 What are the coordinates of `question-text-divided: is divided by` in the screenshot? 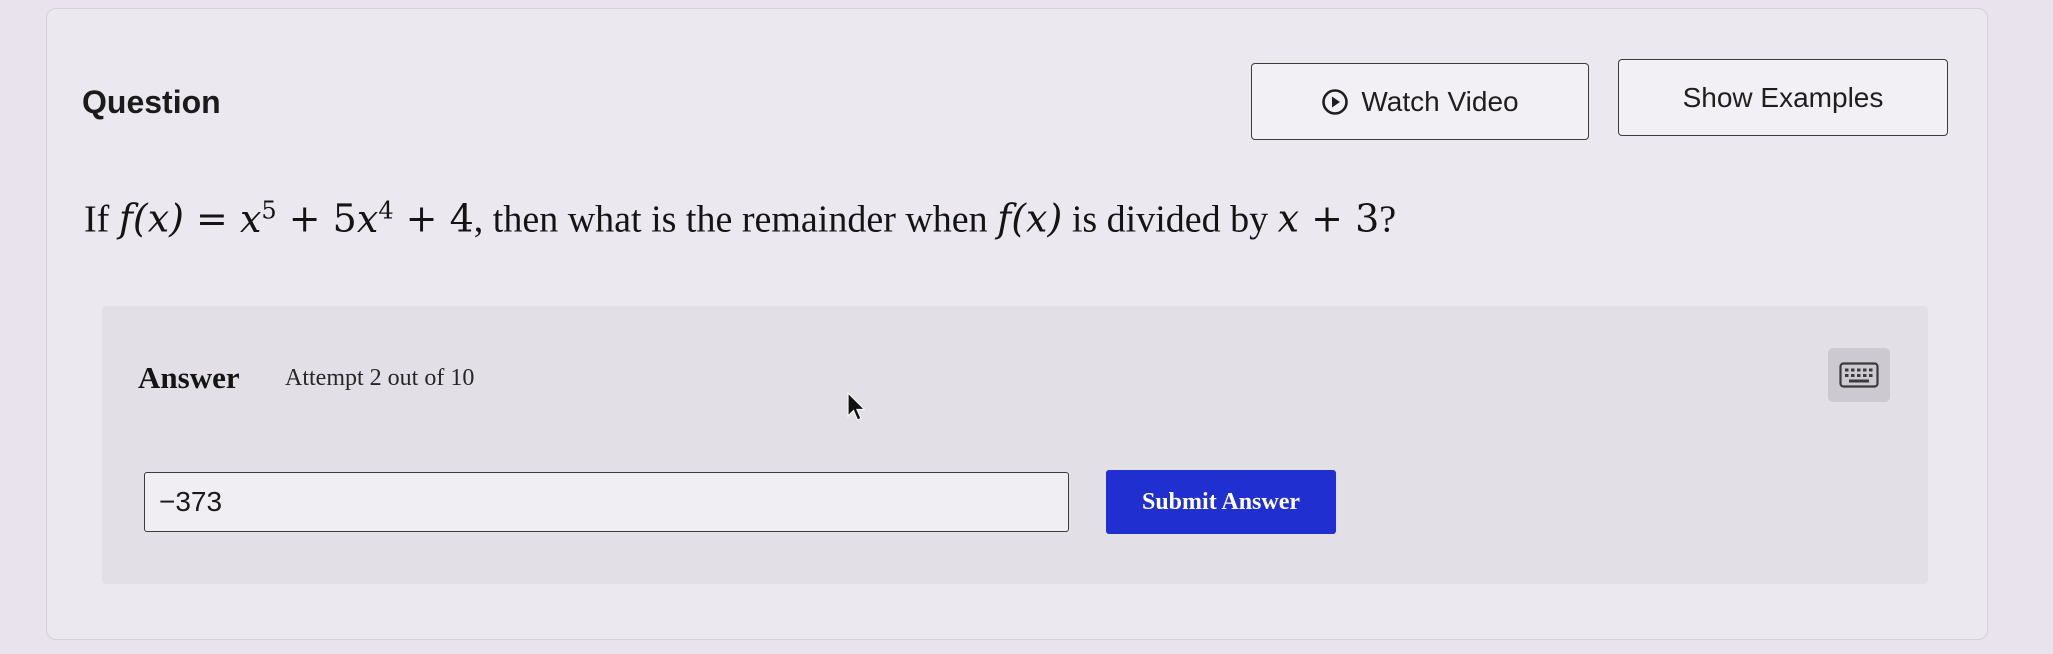 It's located at (1170, 219).